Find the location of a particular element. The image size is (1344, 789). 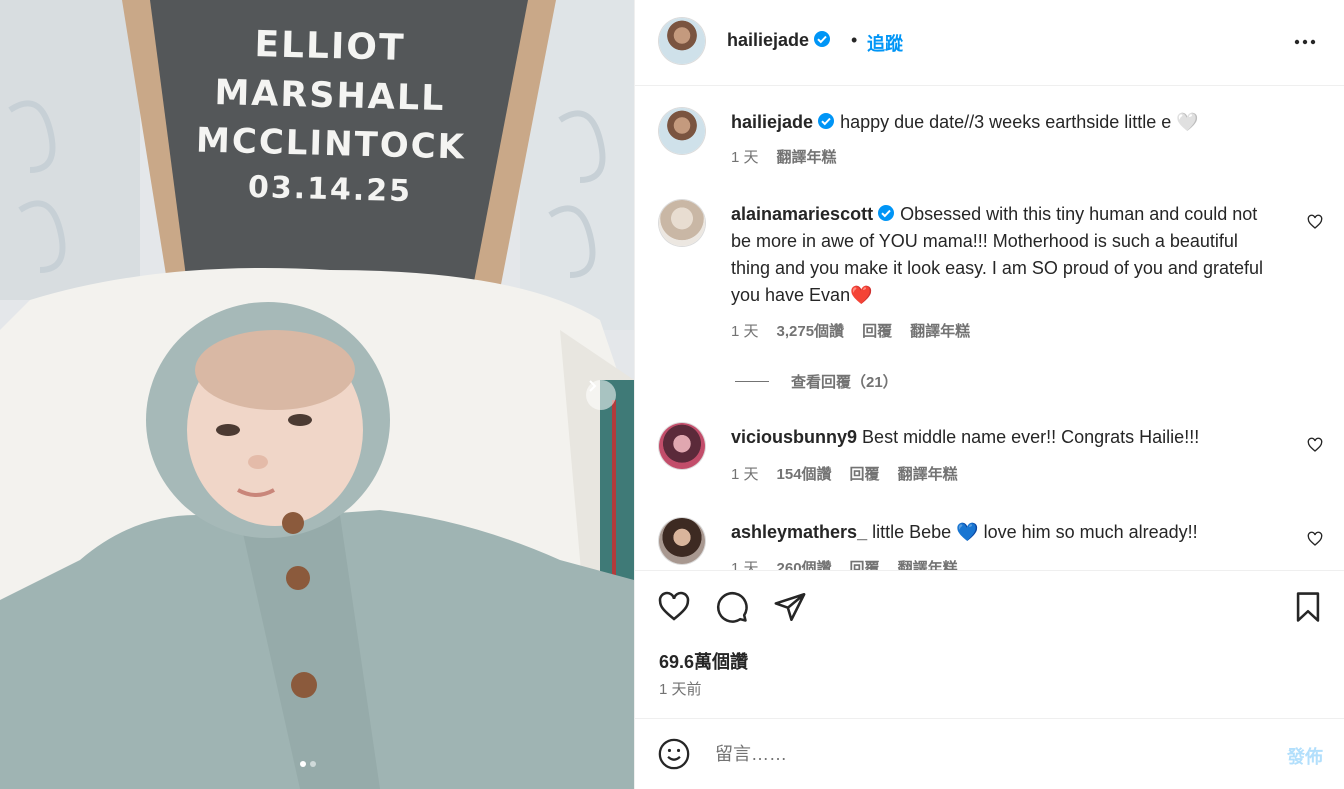

share-button is located at coordinates (790, 609).